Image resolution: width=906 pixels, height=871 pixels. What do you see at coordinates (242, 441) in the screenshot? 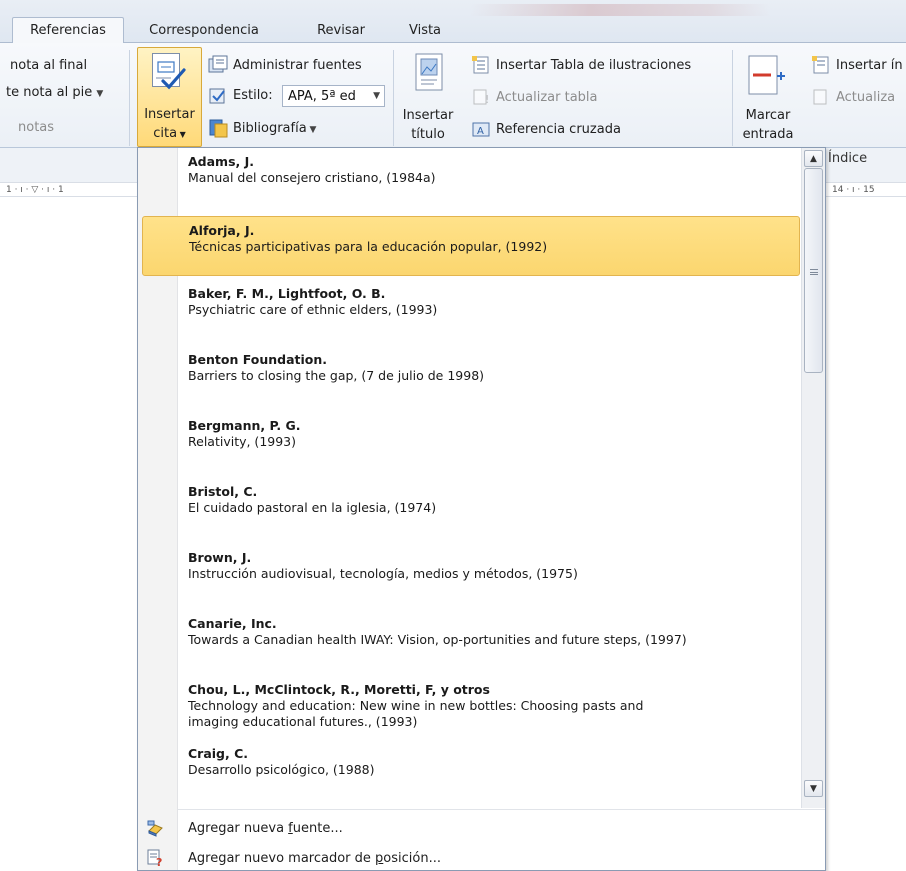
I see `citation-title: Relativity, (1993)` at bounding box center [242, 441].